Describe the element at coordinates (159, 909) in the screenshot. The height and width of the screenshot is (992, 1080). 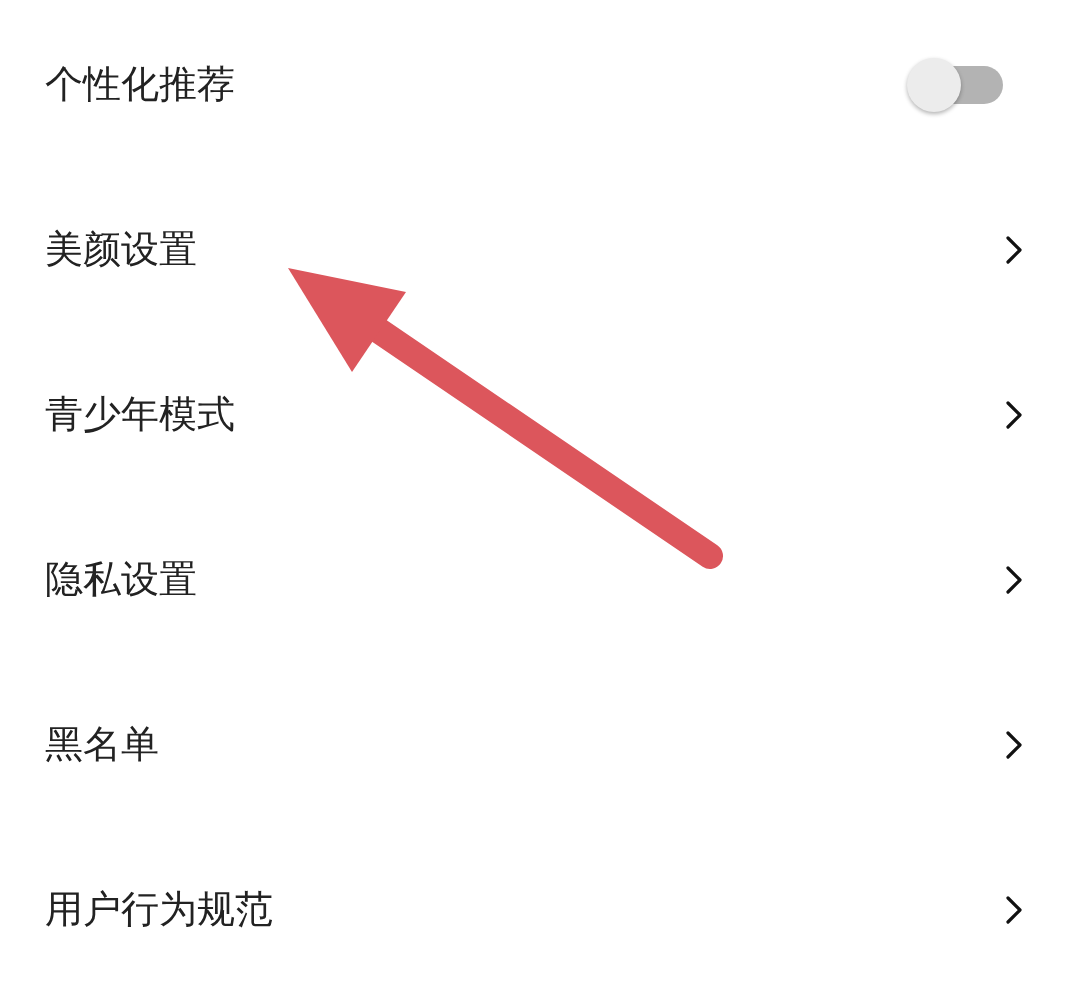
I see `setting-label: 用户行为规范` at that location.